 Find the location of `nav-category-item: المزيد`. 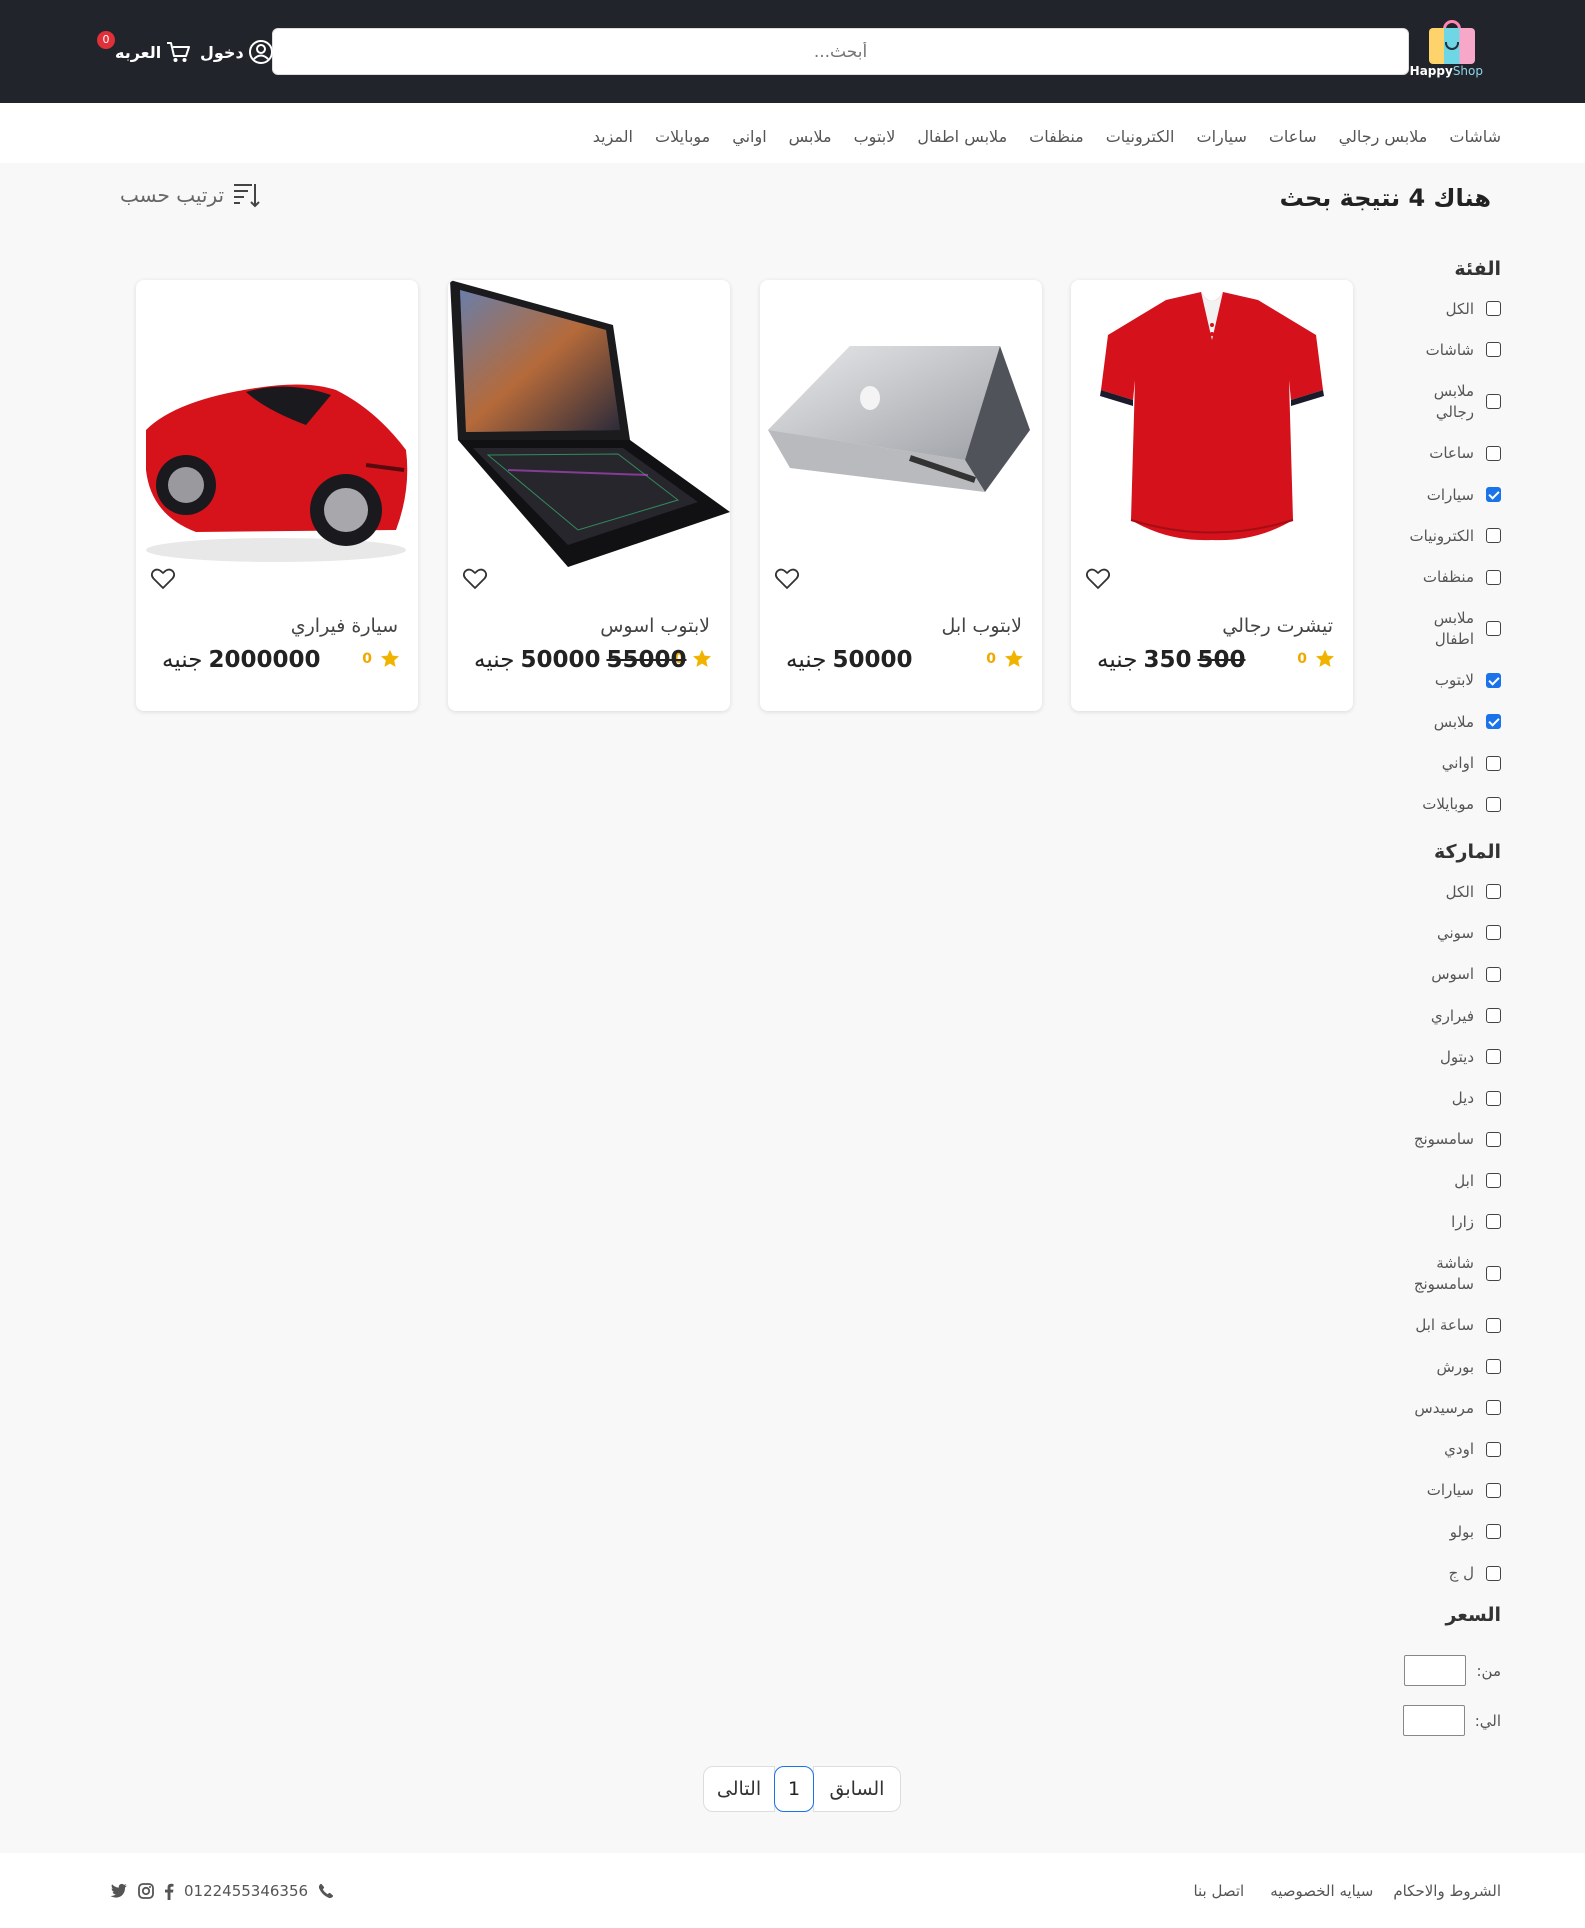

nav-category-item: المزيد is located at coordinates (613, 136).